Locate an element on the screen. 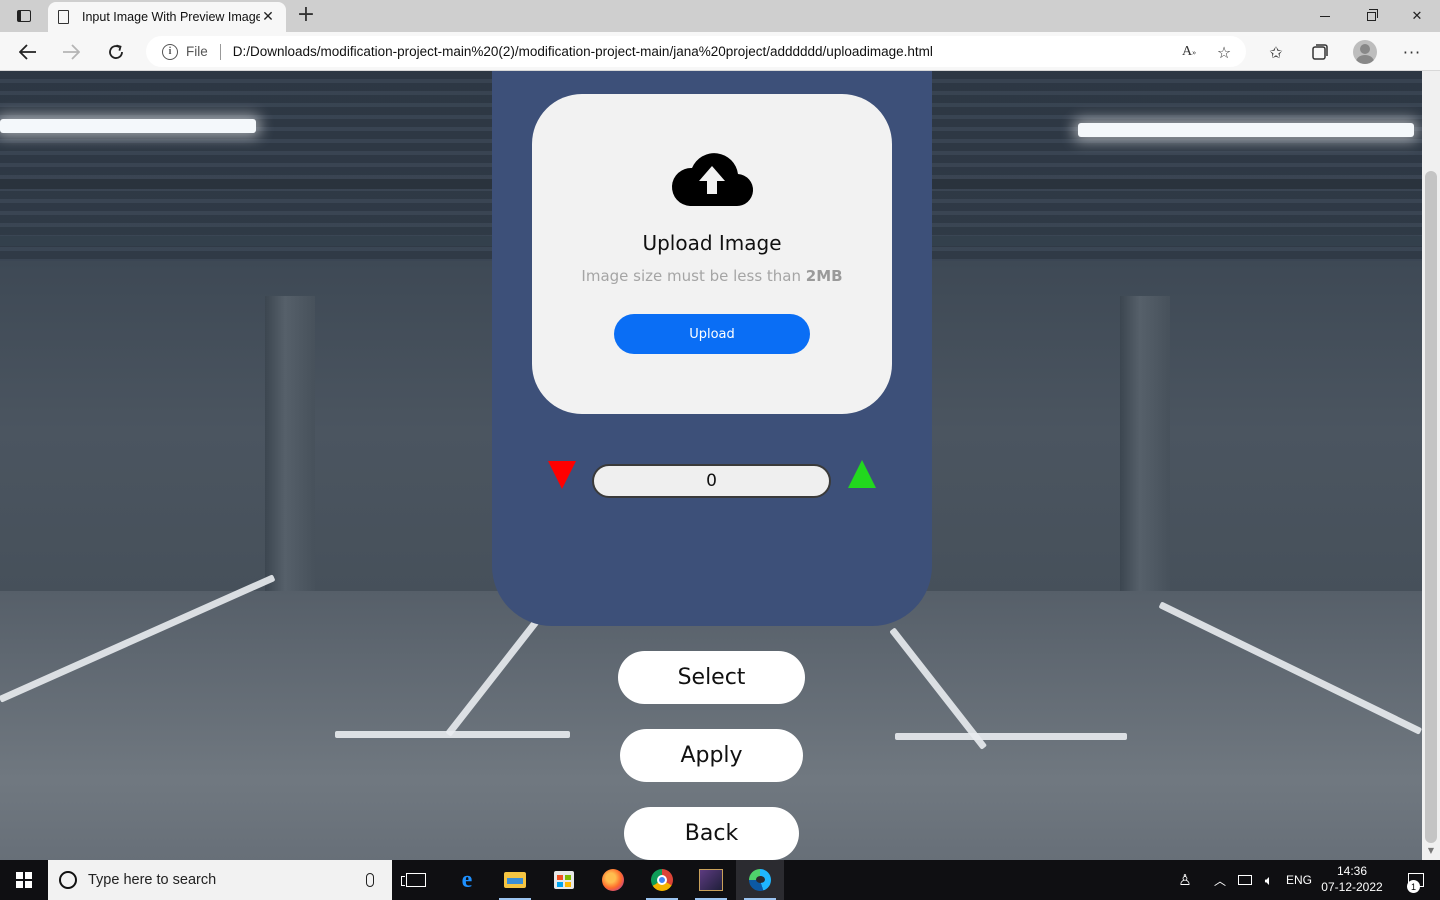 The image size is (1440, 900). upload-title: Upload Image is located at coordinates (712, 243).